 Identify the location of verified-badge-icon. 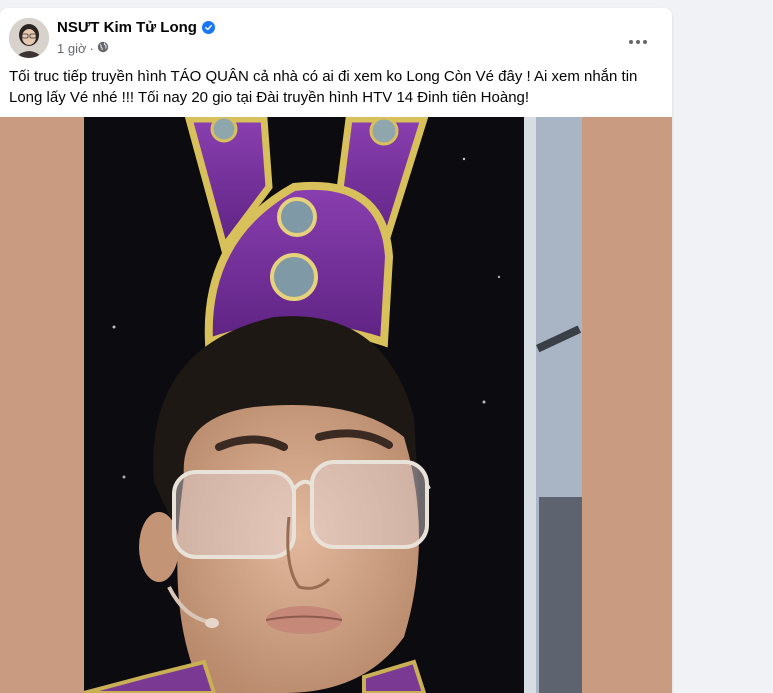
(208, 27).